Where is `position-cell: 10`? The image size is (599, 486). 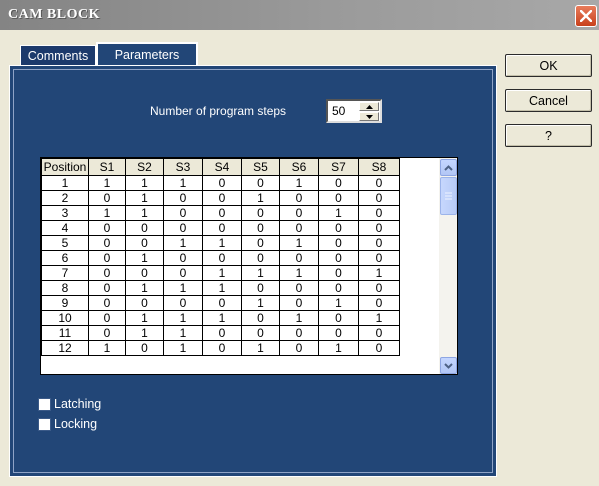 position-cell: 10 is located at coordinates (65, 318).